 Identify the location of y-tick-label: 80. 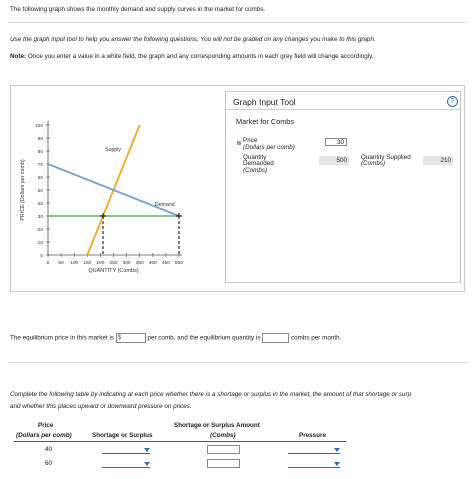
(41, 152).